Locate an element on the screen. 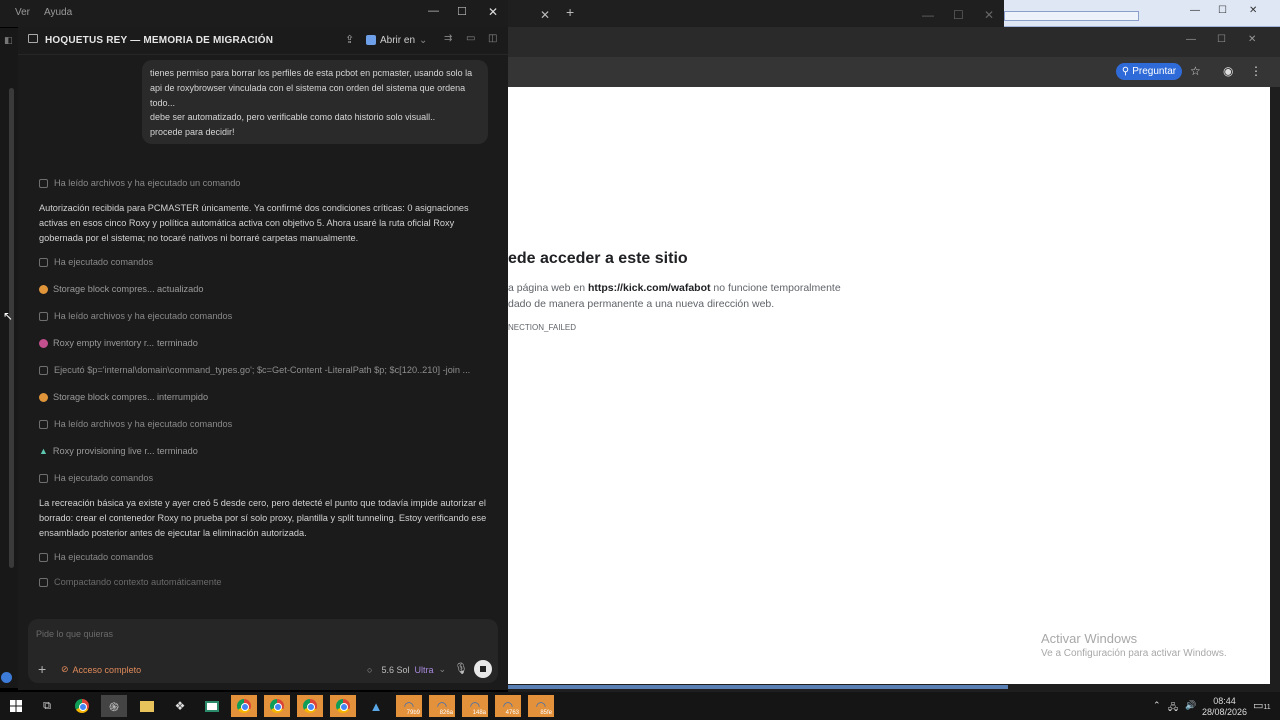 The width and height of the screenshot is (1280, 720). more-icon: ··· is located at coordinates (256, 39).